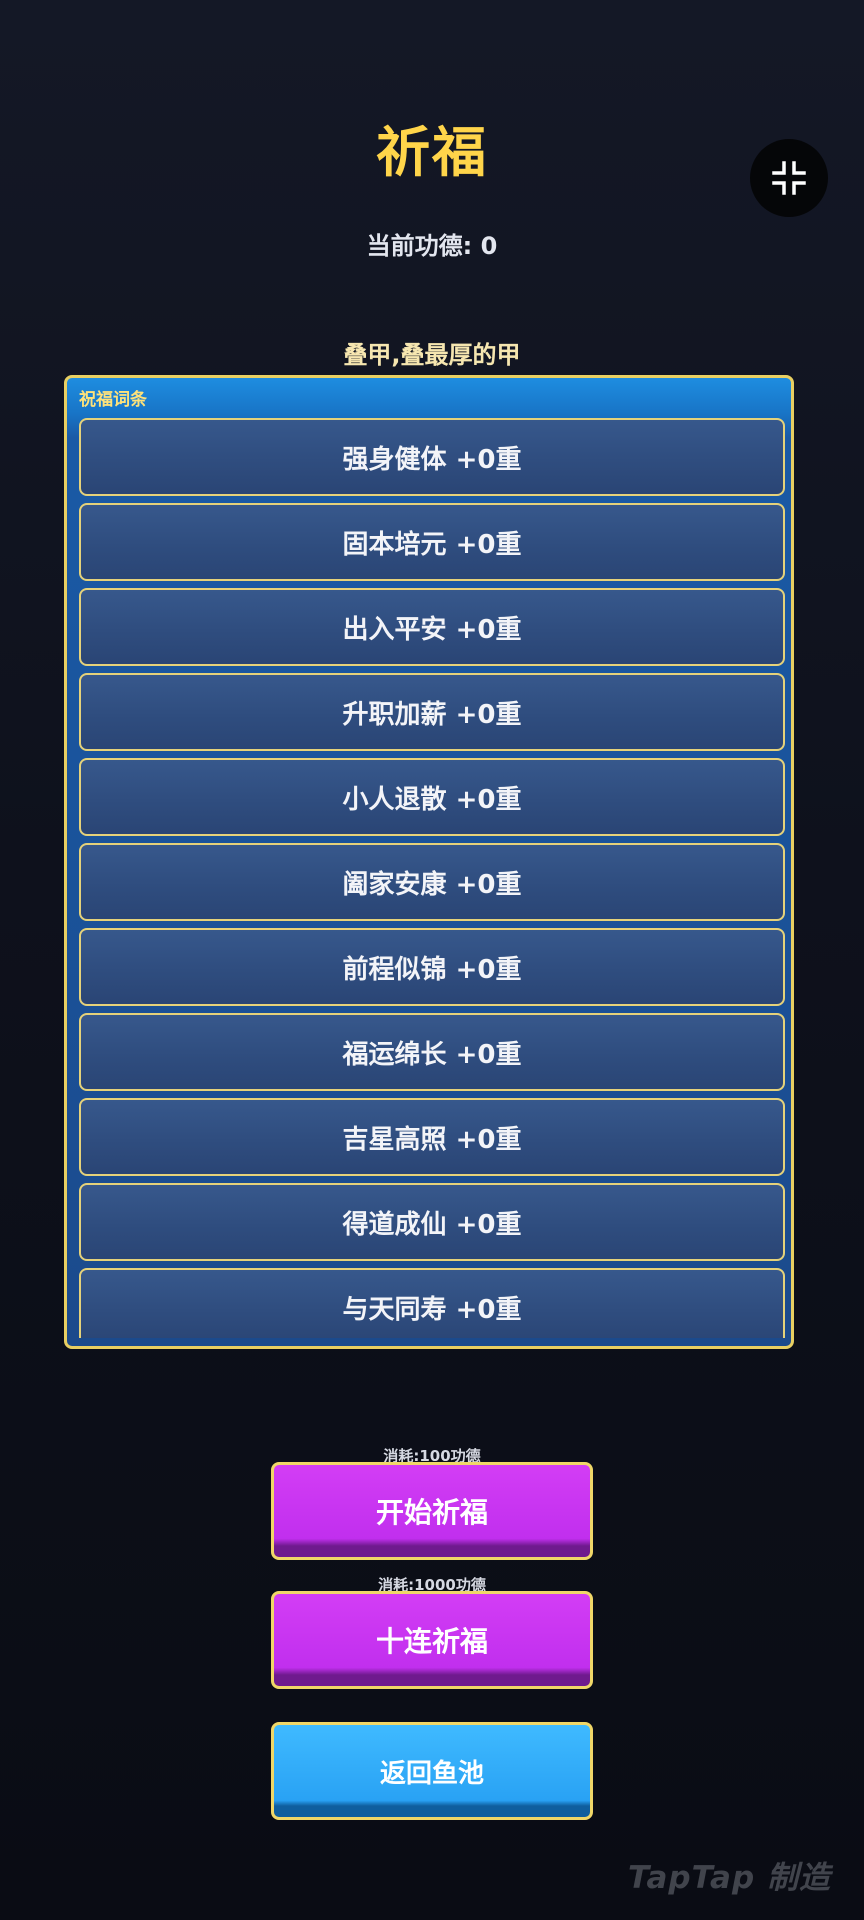  Describe the element at coordinates (432, 152) in the screenshot. I see `page-title: 祈福` at that location.